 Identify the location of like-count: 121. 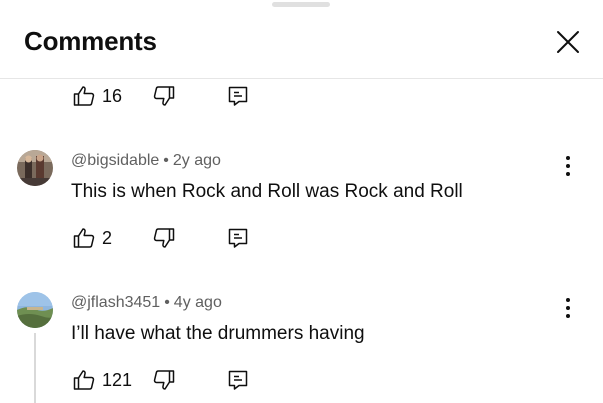
(117, 379).